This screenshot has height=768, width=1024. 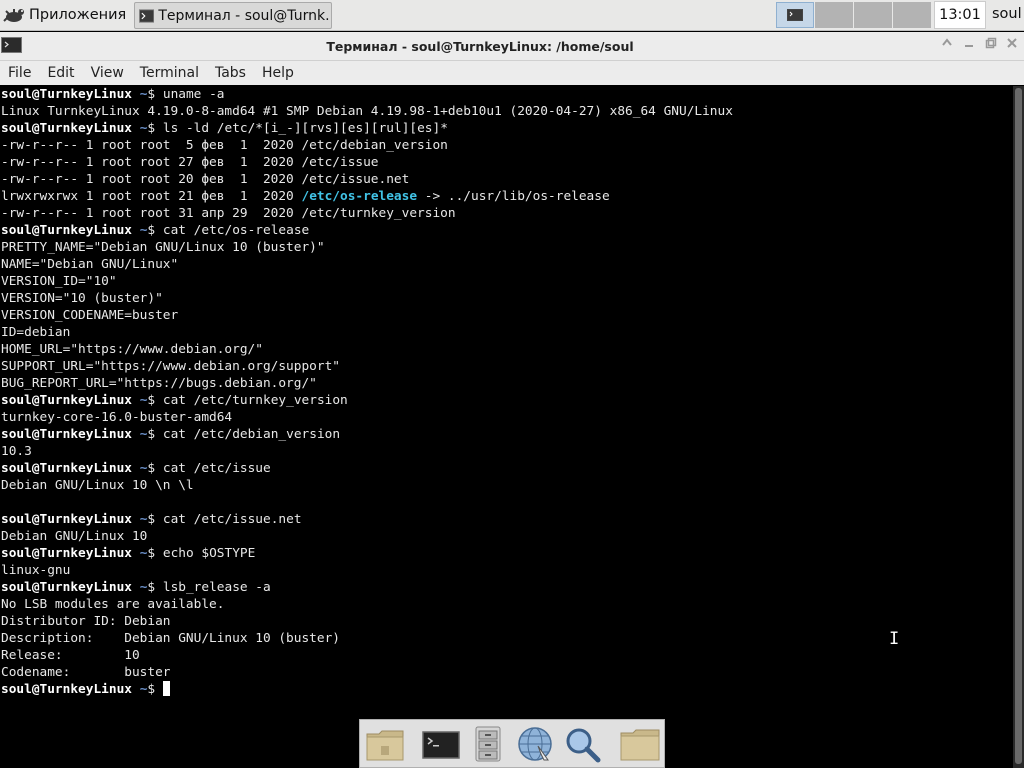 What do you see at coordinates (151, 196) in the screenshot?
I see `ls-entry-prefix: lrwxrwxrwx 1 root root 21 фев 1 2020` at bounding box center [151, 196].